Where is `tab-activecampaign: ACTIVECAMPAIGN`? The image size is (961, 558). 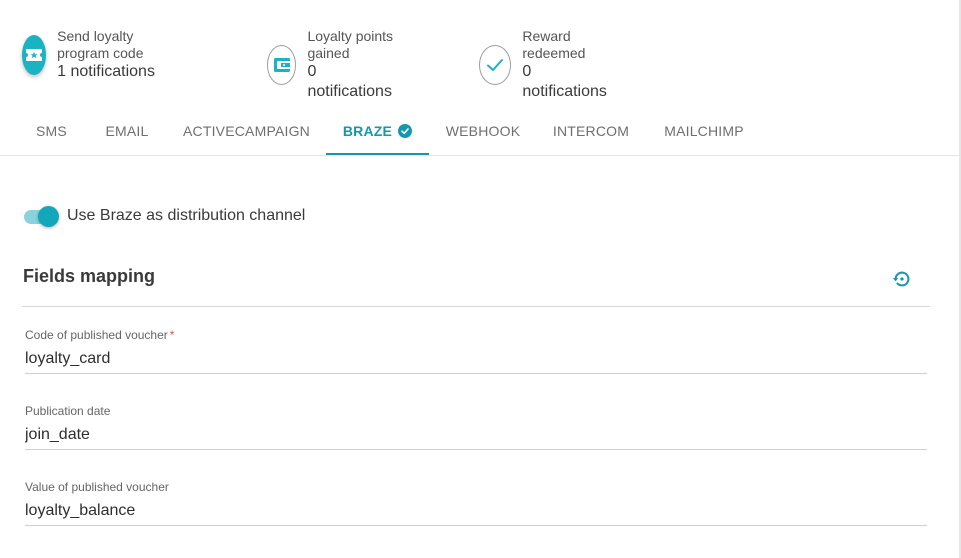 tab-activecampaign: ACTIVECAMPAIGN is located at coordinates (246, 131).